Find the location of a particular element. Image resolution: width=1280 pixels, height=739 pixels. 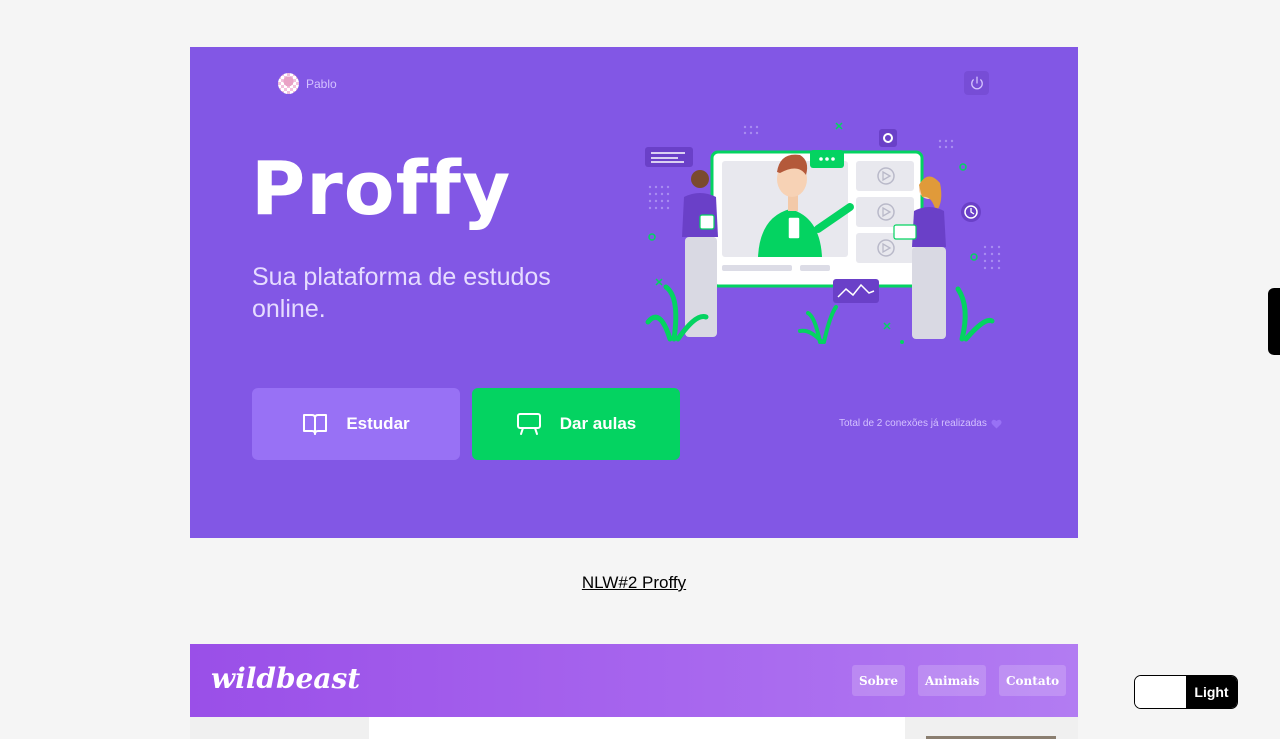

power-icon is located at coordinates (976, 83).